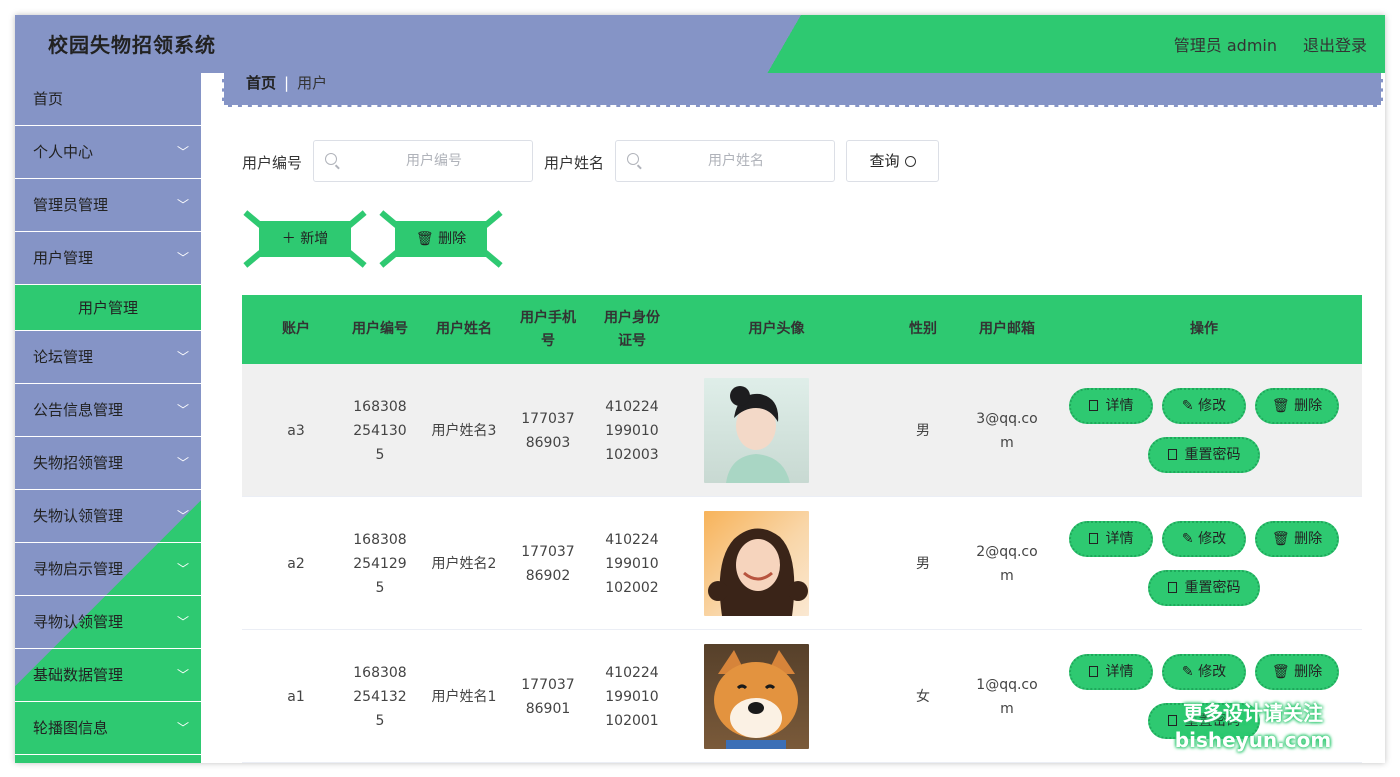  I want to click on cell-email: 1@qq.com, so click(1007, 696).